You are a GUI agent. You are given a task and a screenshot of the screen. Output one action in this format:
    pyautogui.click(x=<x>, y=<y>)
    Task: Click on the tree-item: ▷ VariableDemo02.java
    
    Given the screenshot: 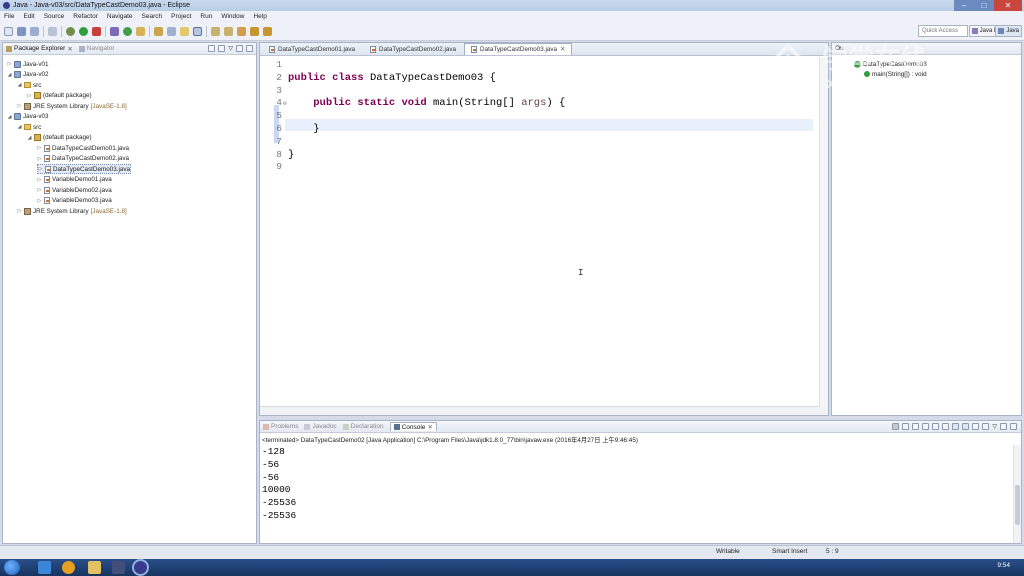 What is the action you would take?
    pyautogui.click(x=74, y=190)
    